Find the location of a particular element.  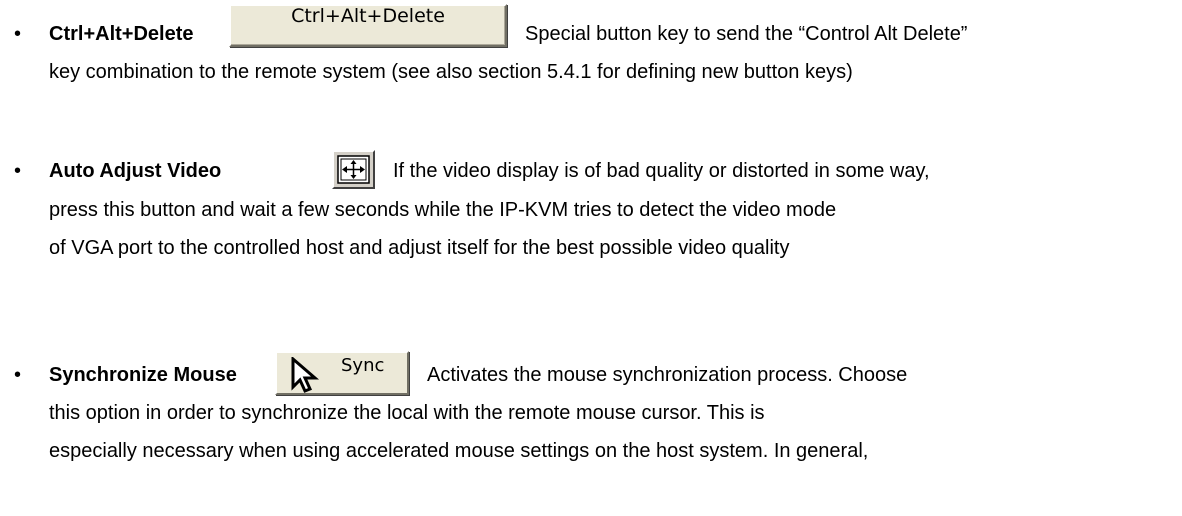

sync-mouse-button: Sync is located at coordinates (342, 373).